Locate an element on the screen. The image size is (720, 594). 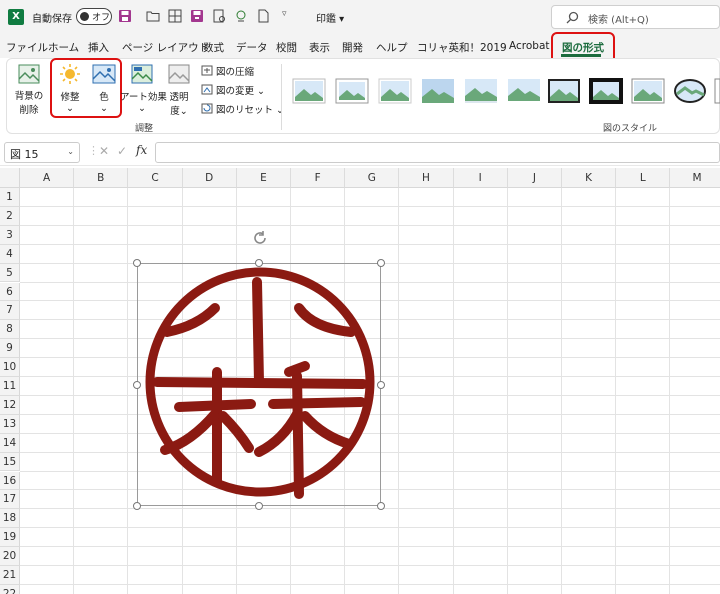
autosave-toggle: オフ is located at coordinates (94, 16).